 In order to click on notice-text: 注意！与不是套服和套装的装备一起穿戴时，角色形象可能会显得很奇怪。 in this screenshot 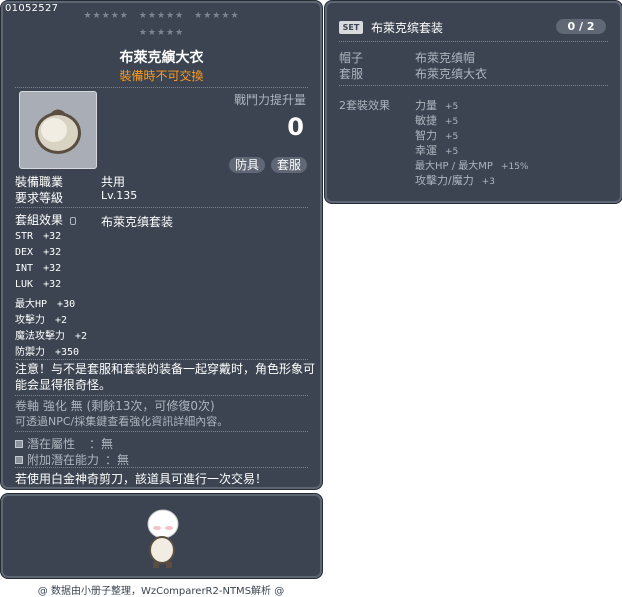, I will do `click(165, 377)`.